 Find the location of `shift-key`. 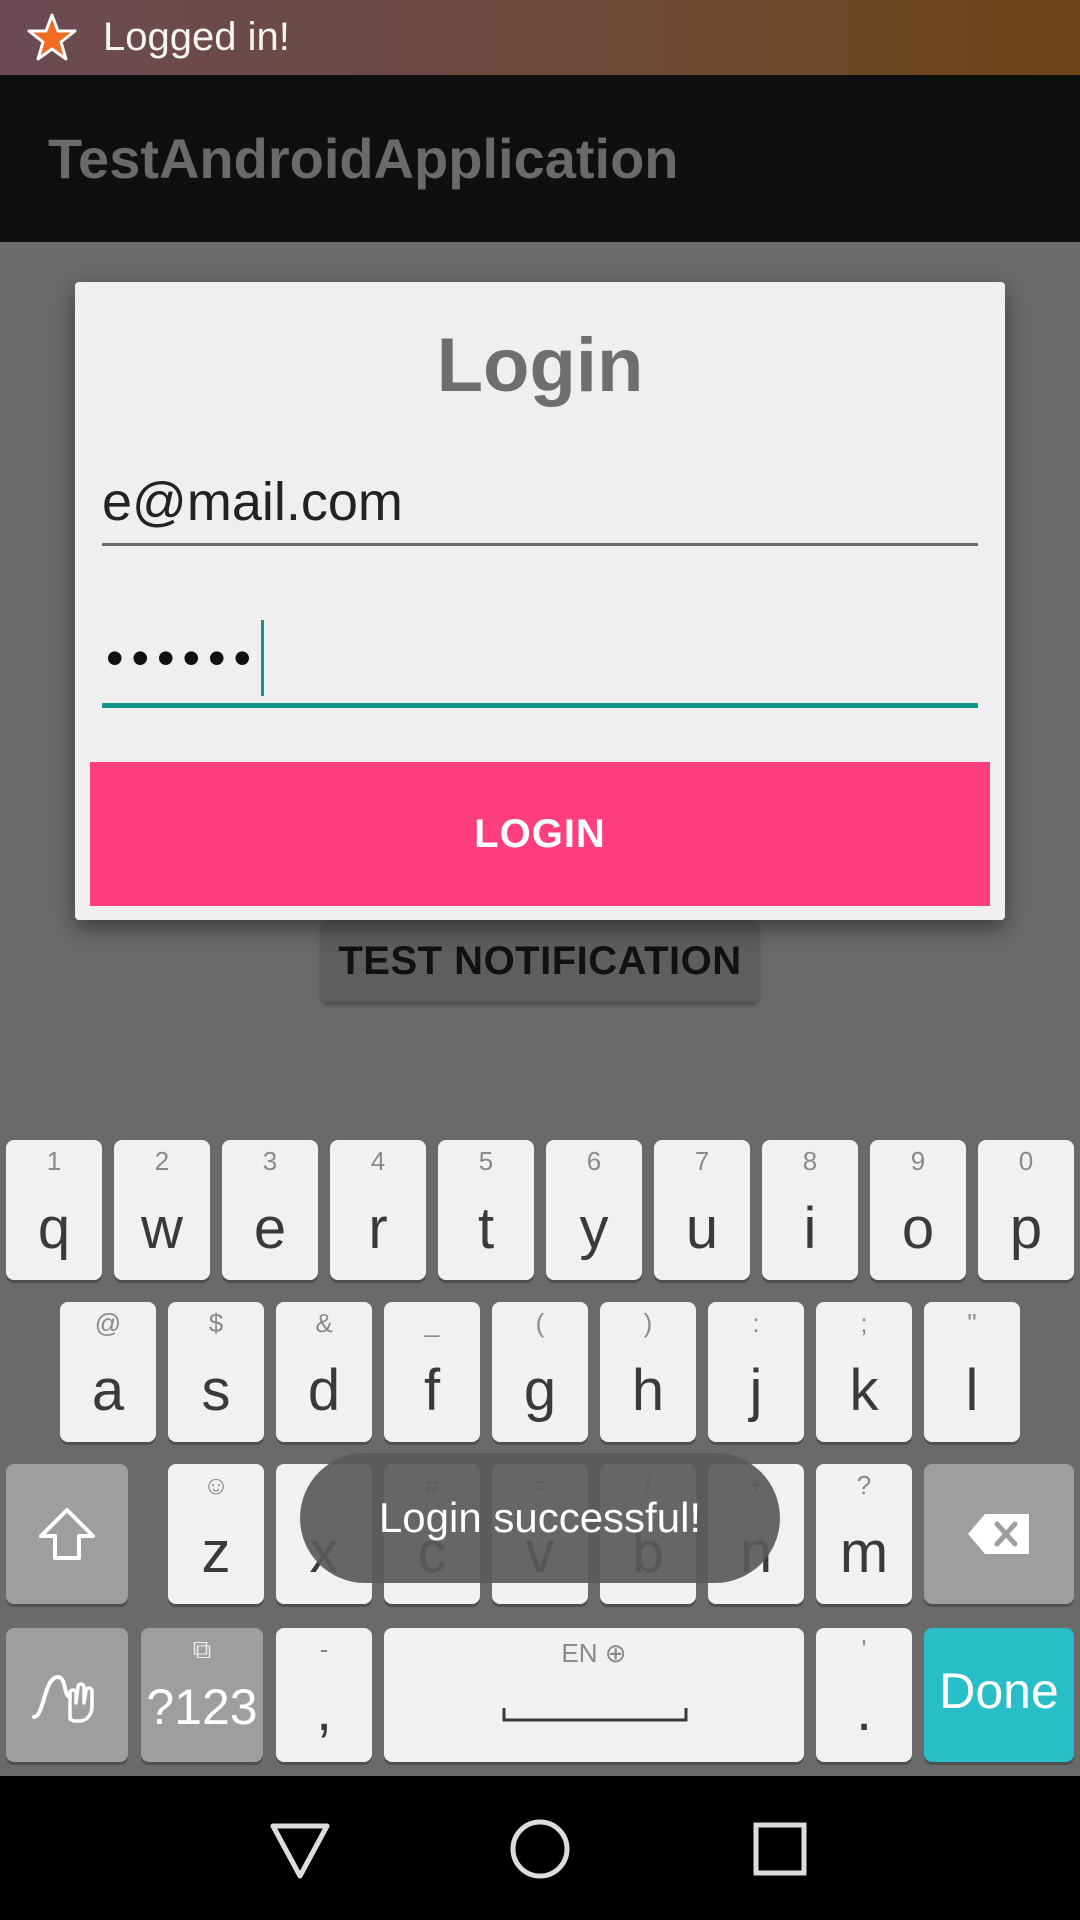

shift-key is located at coordinates (67, 1534).